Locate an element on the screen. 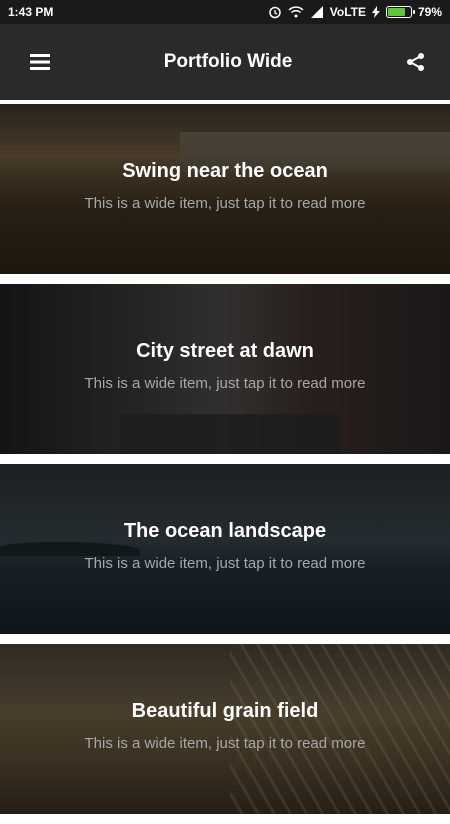  item-title: City street at dawn is located at coordinates (225, 351).